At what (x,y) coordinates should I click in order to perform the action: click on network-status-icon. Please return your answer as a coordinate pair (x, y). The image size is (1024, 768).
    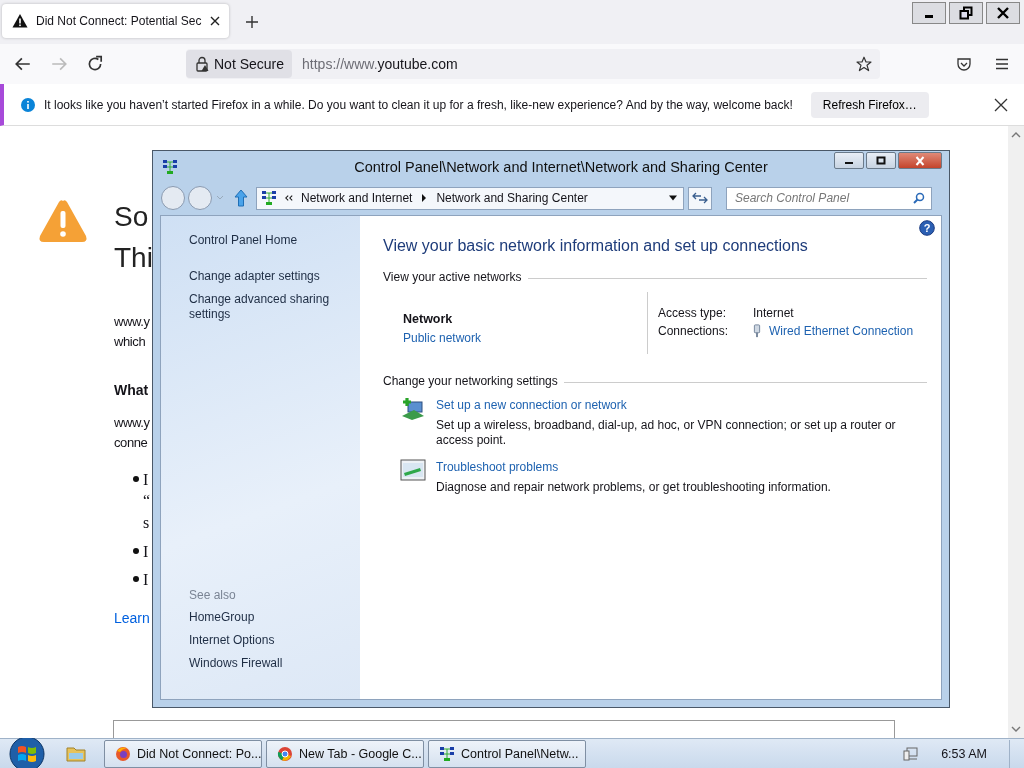
    Looking at the image, I should click on (911, 753).